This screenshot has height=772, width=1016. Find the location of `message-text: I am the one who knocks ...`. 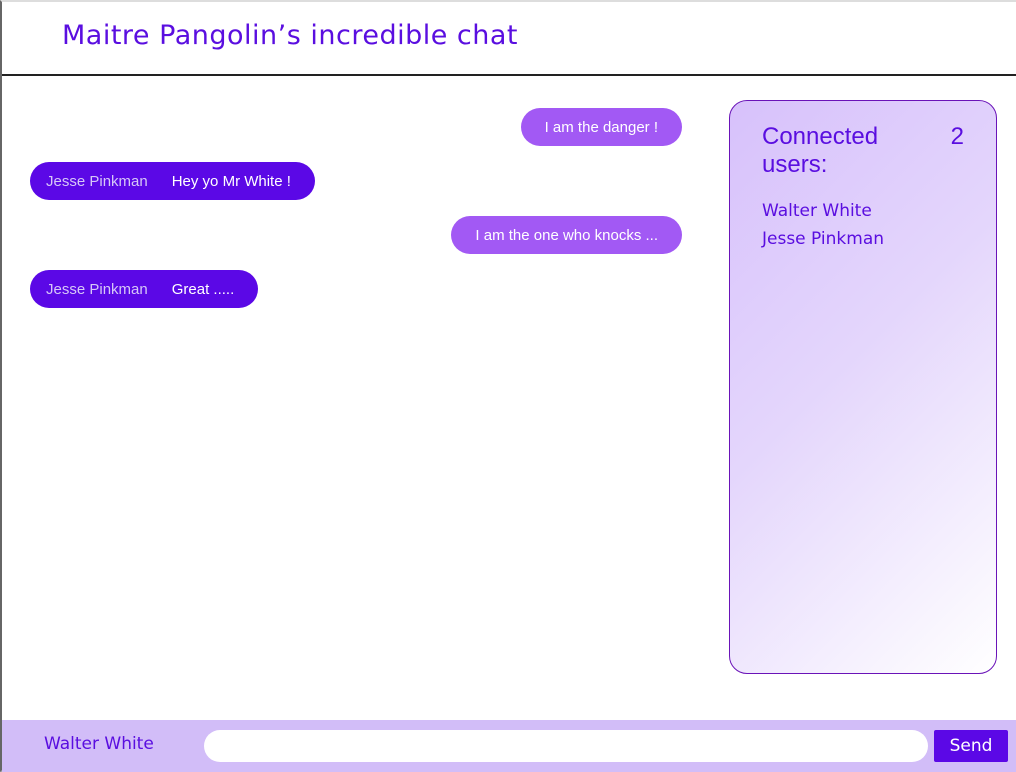

message-text: I am the one who knocks ... is located at coordinates (566, 235).